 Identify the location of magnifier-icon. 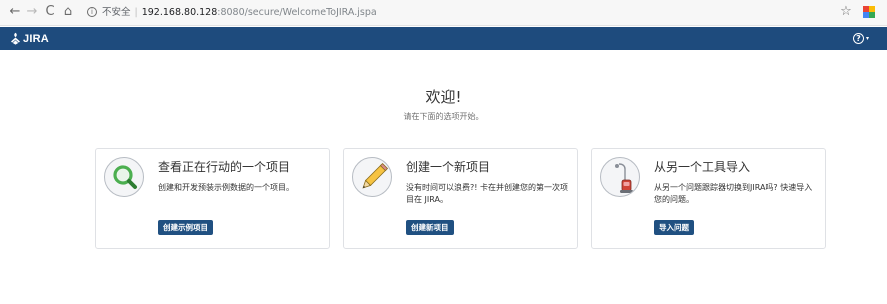
(124, 177).